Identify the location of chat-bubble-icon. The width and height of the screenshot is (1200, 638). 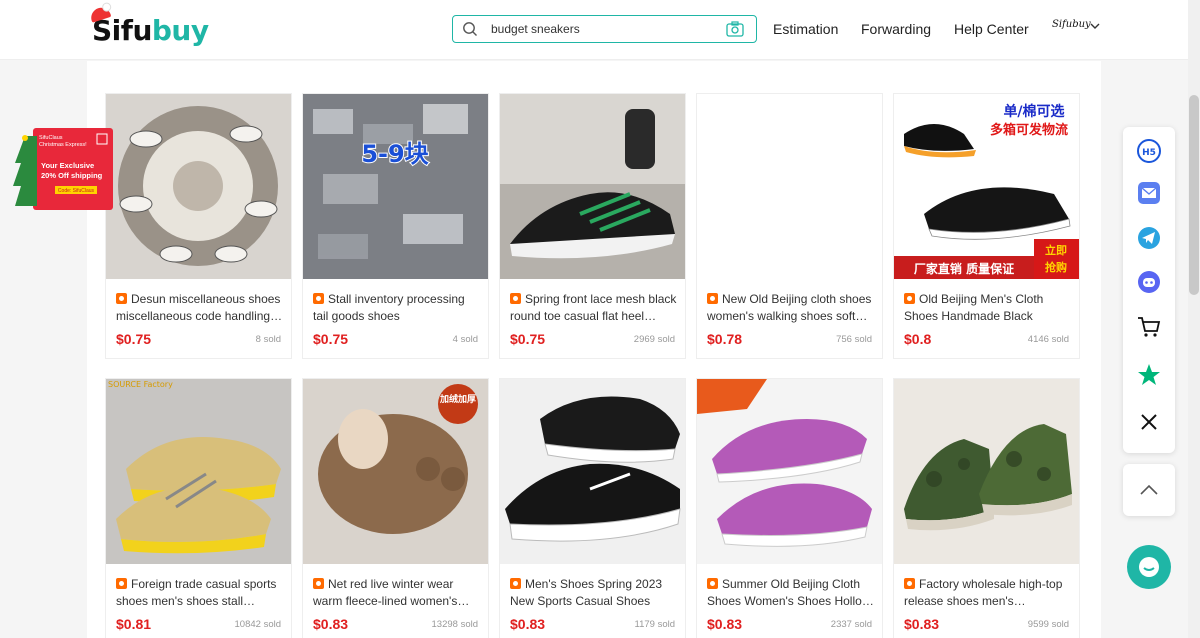
(1149, 567).